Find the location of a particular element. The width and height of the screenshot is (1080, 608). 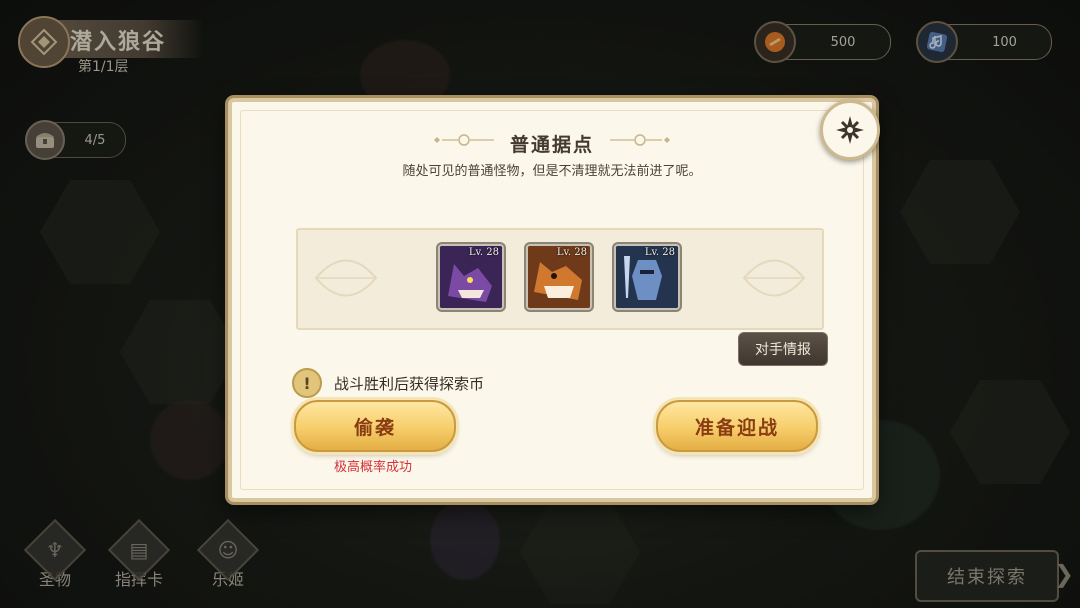

dialog-description: 随处可见的普通怪物，但是不清理就无法前进了呢。 is located at coordinates (552, 171).